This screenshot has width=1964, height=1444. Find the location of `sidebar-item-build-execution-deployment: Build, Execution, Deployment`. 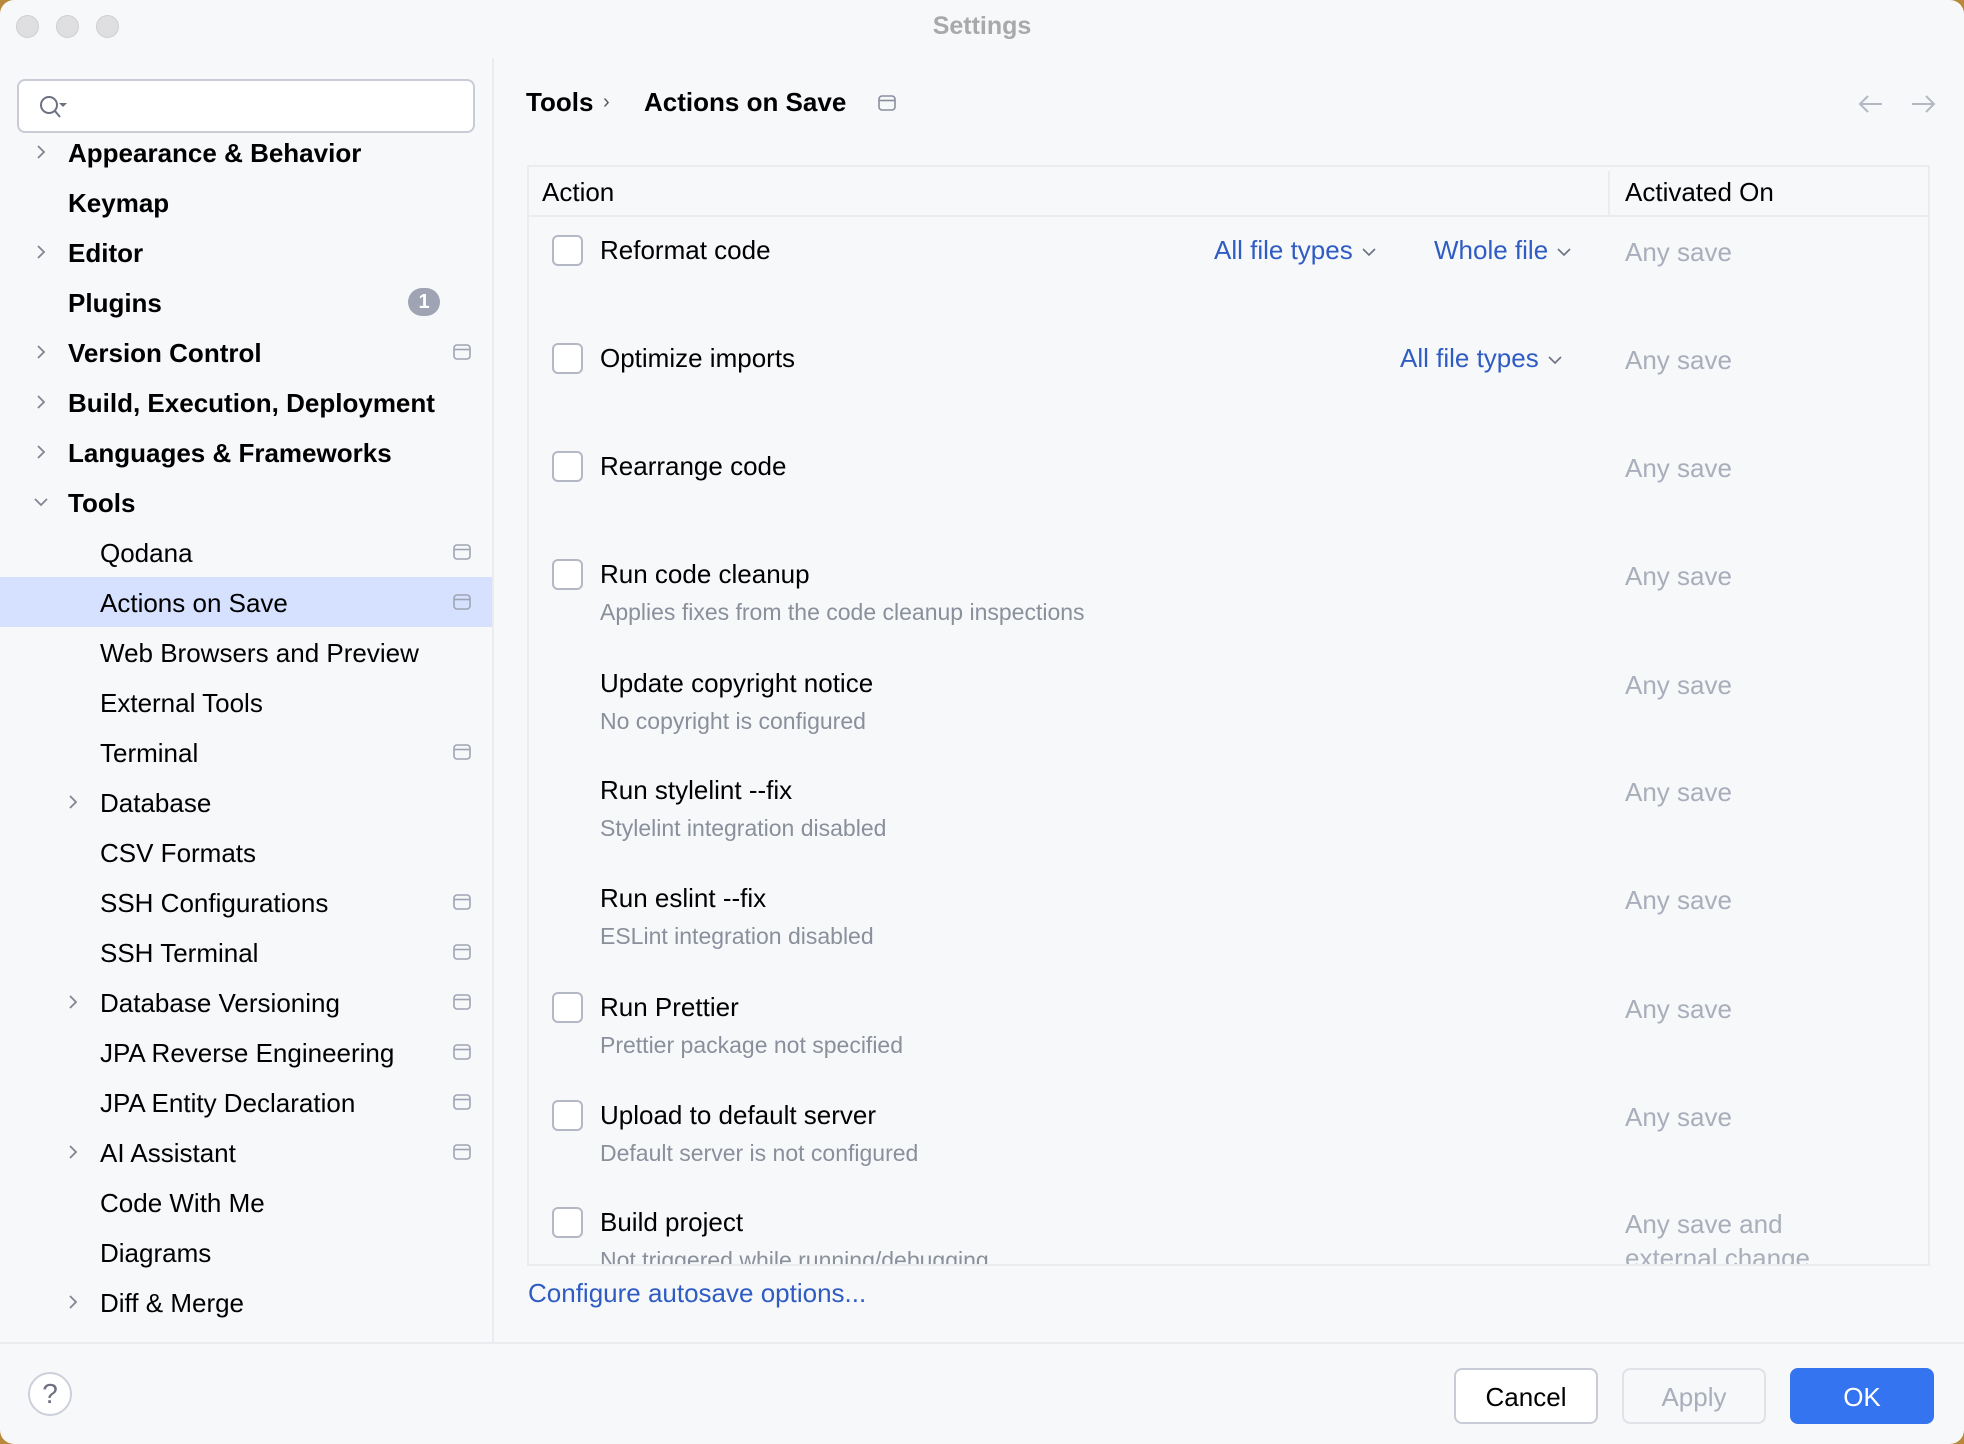

sidebar-item-build-execution-deployment: Build, Execution, Deployment is located at coordinates (246, 402).